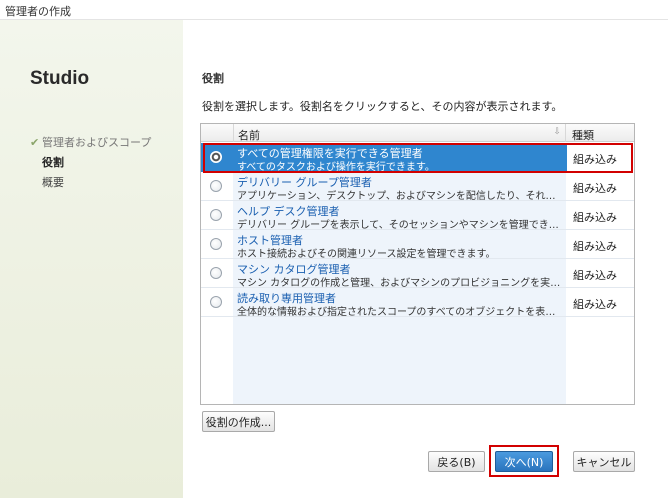 The image size is (668, 498). I want to click on step-summary: 概要, so click(90, 182).